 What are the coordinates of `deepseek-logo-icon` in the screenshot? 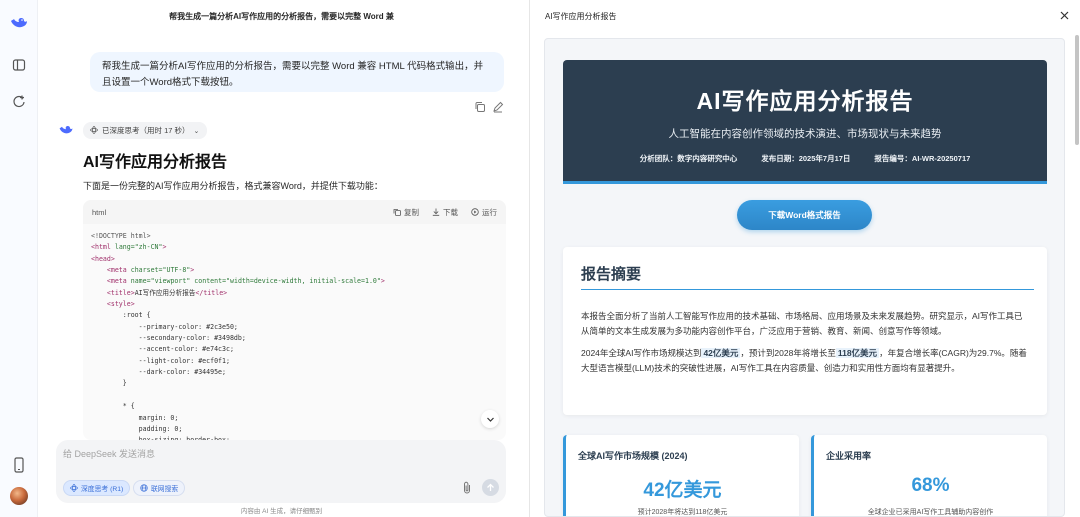 It's located at (19, 23).